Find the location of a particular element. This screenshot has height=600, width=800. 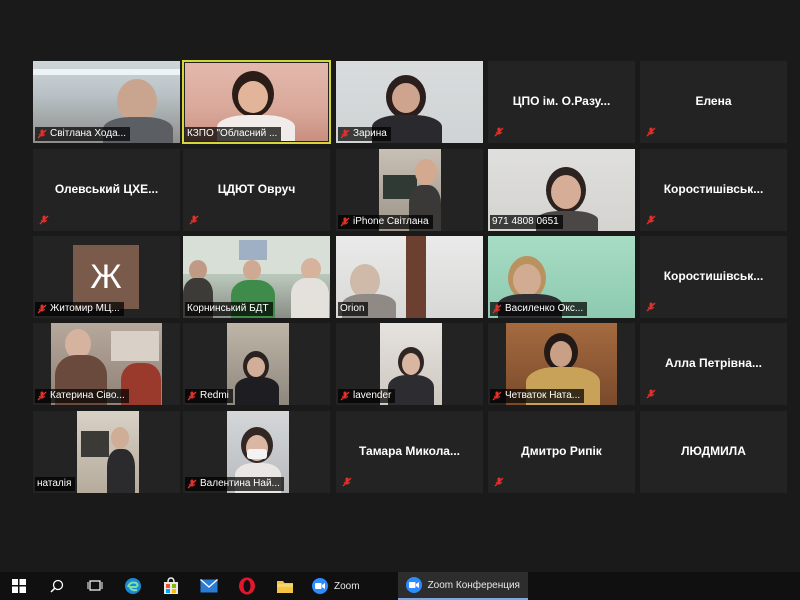

participant-tile: Корнинський БДТ is located at coordinates (256, 277).